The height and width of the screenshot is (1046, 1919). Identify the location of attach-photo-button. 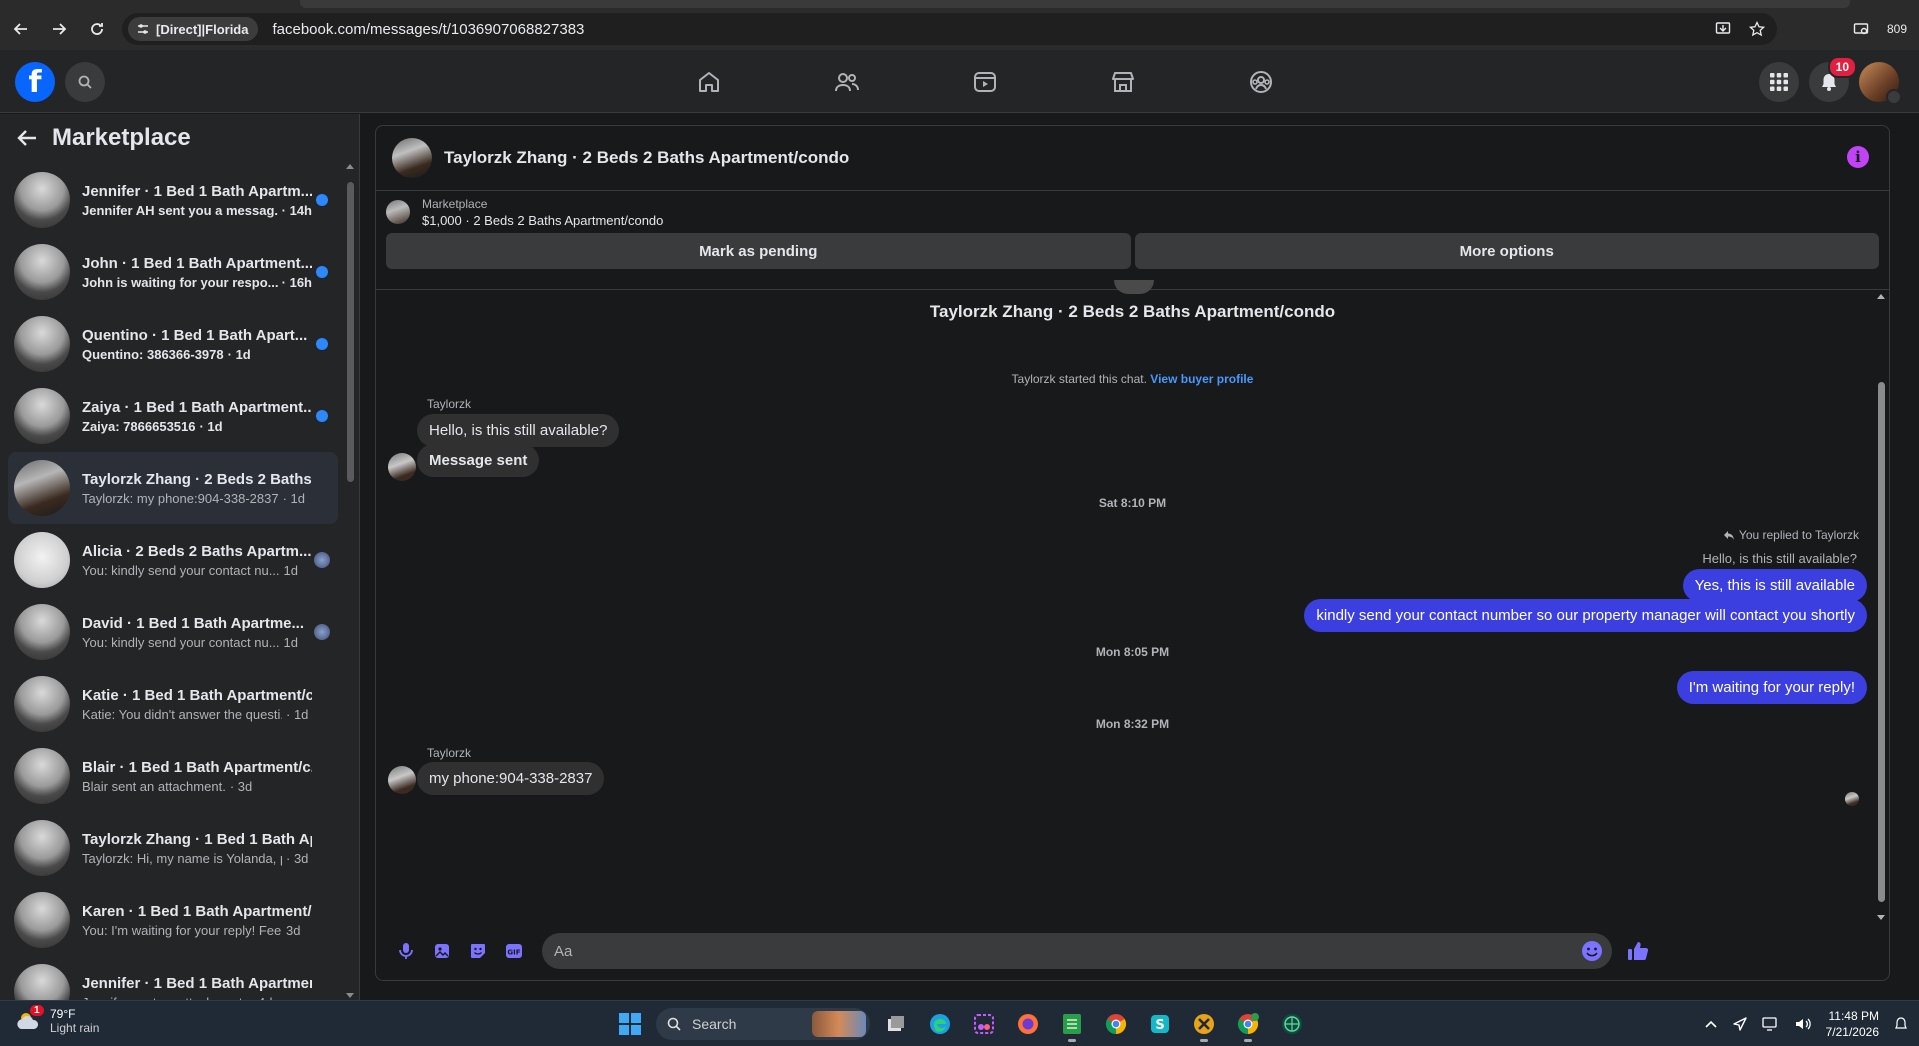
(442, 951).